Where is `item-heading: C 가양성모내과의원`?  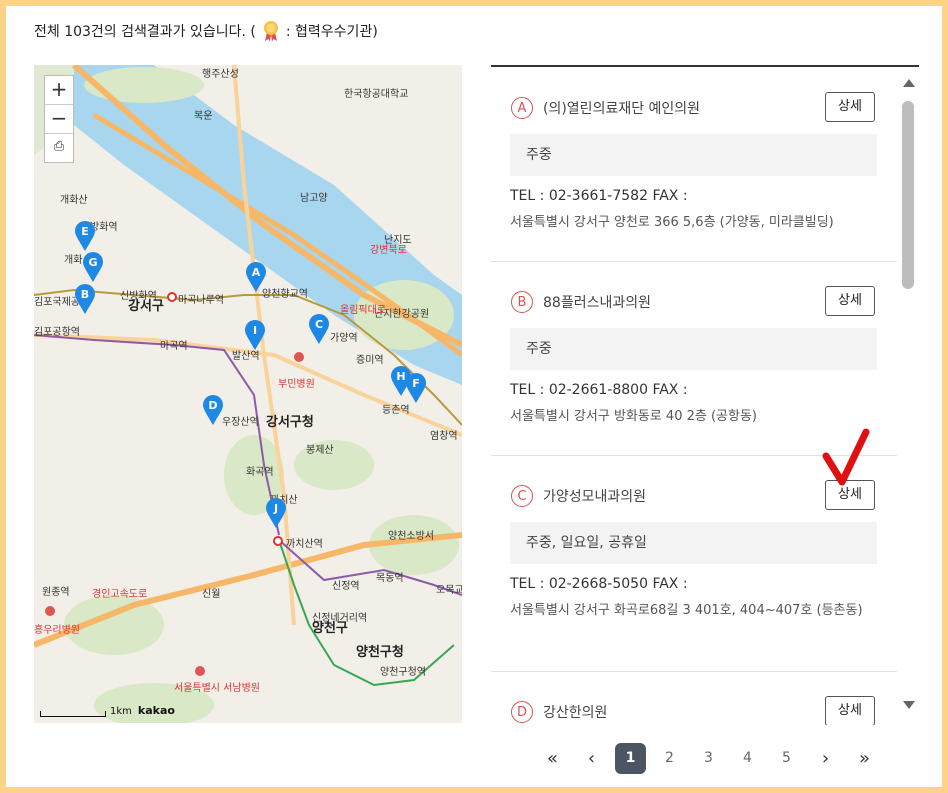
item-heading: C 가양성모내과의원 is located at coordinates (578, 496).